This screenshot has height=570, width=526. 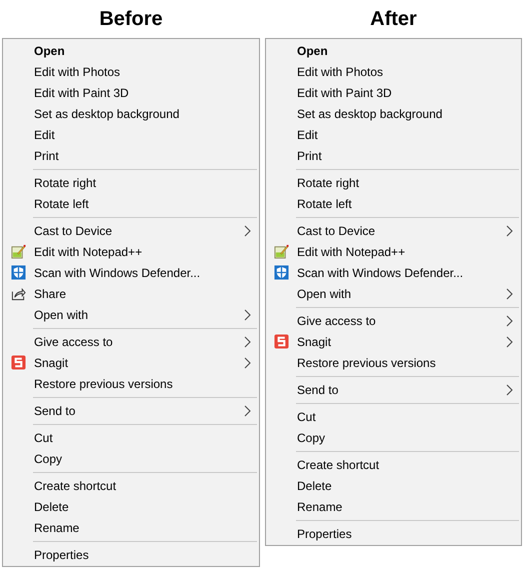 I want to click on panel-title: After, so click(x=393, y=19).